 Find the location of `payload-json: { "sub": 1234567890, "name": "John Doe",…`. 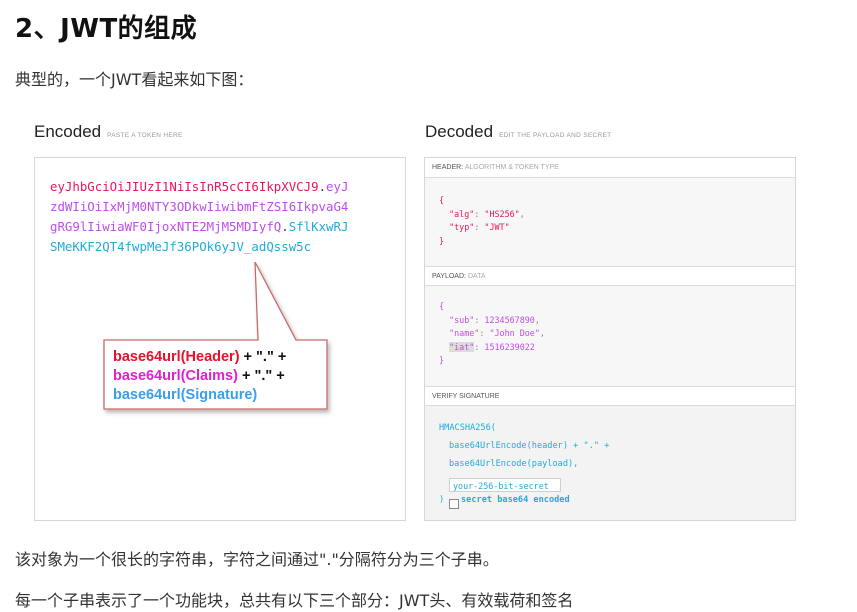

payload-json: { "sub": 1234567890, "name": "John Doe",… is located at coordinates (492, 334).